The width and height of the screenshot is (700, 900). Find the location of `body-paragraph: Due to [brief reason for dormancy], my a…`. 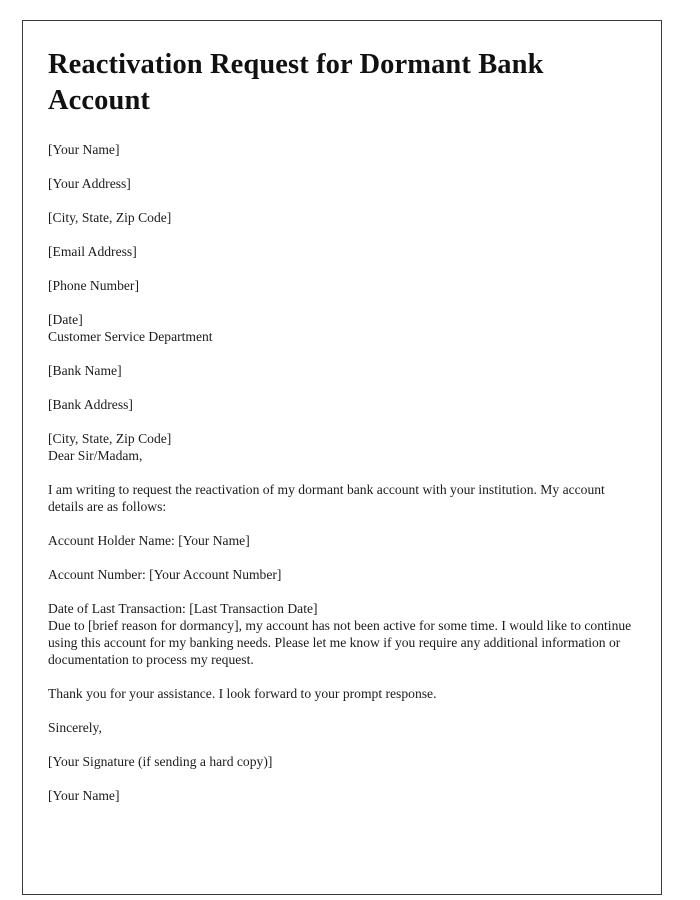

body-paragraph: Due to [brief reason for dormancy], my a… is located at coordinates (340, 642).